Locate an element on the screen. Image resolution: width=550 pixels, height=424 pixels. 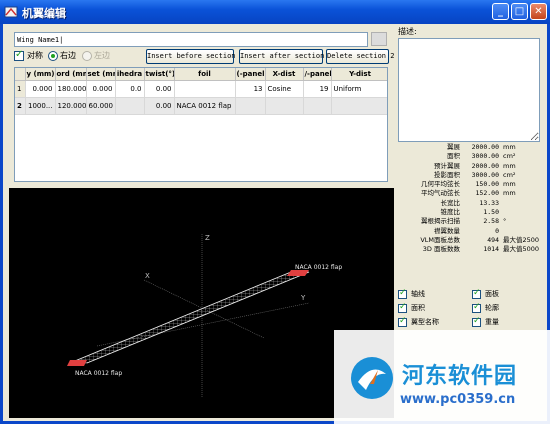
minimize-button: _ is located at coordinates (500, 11).